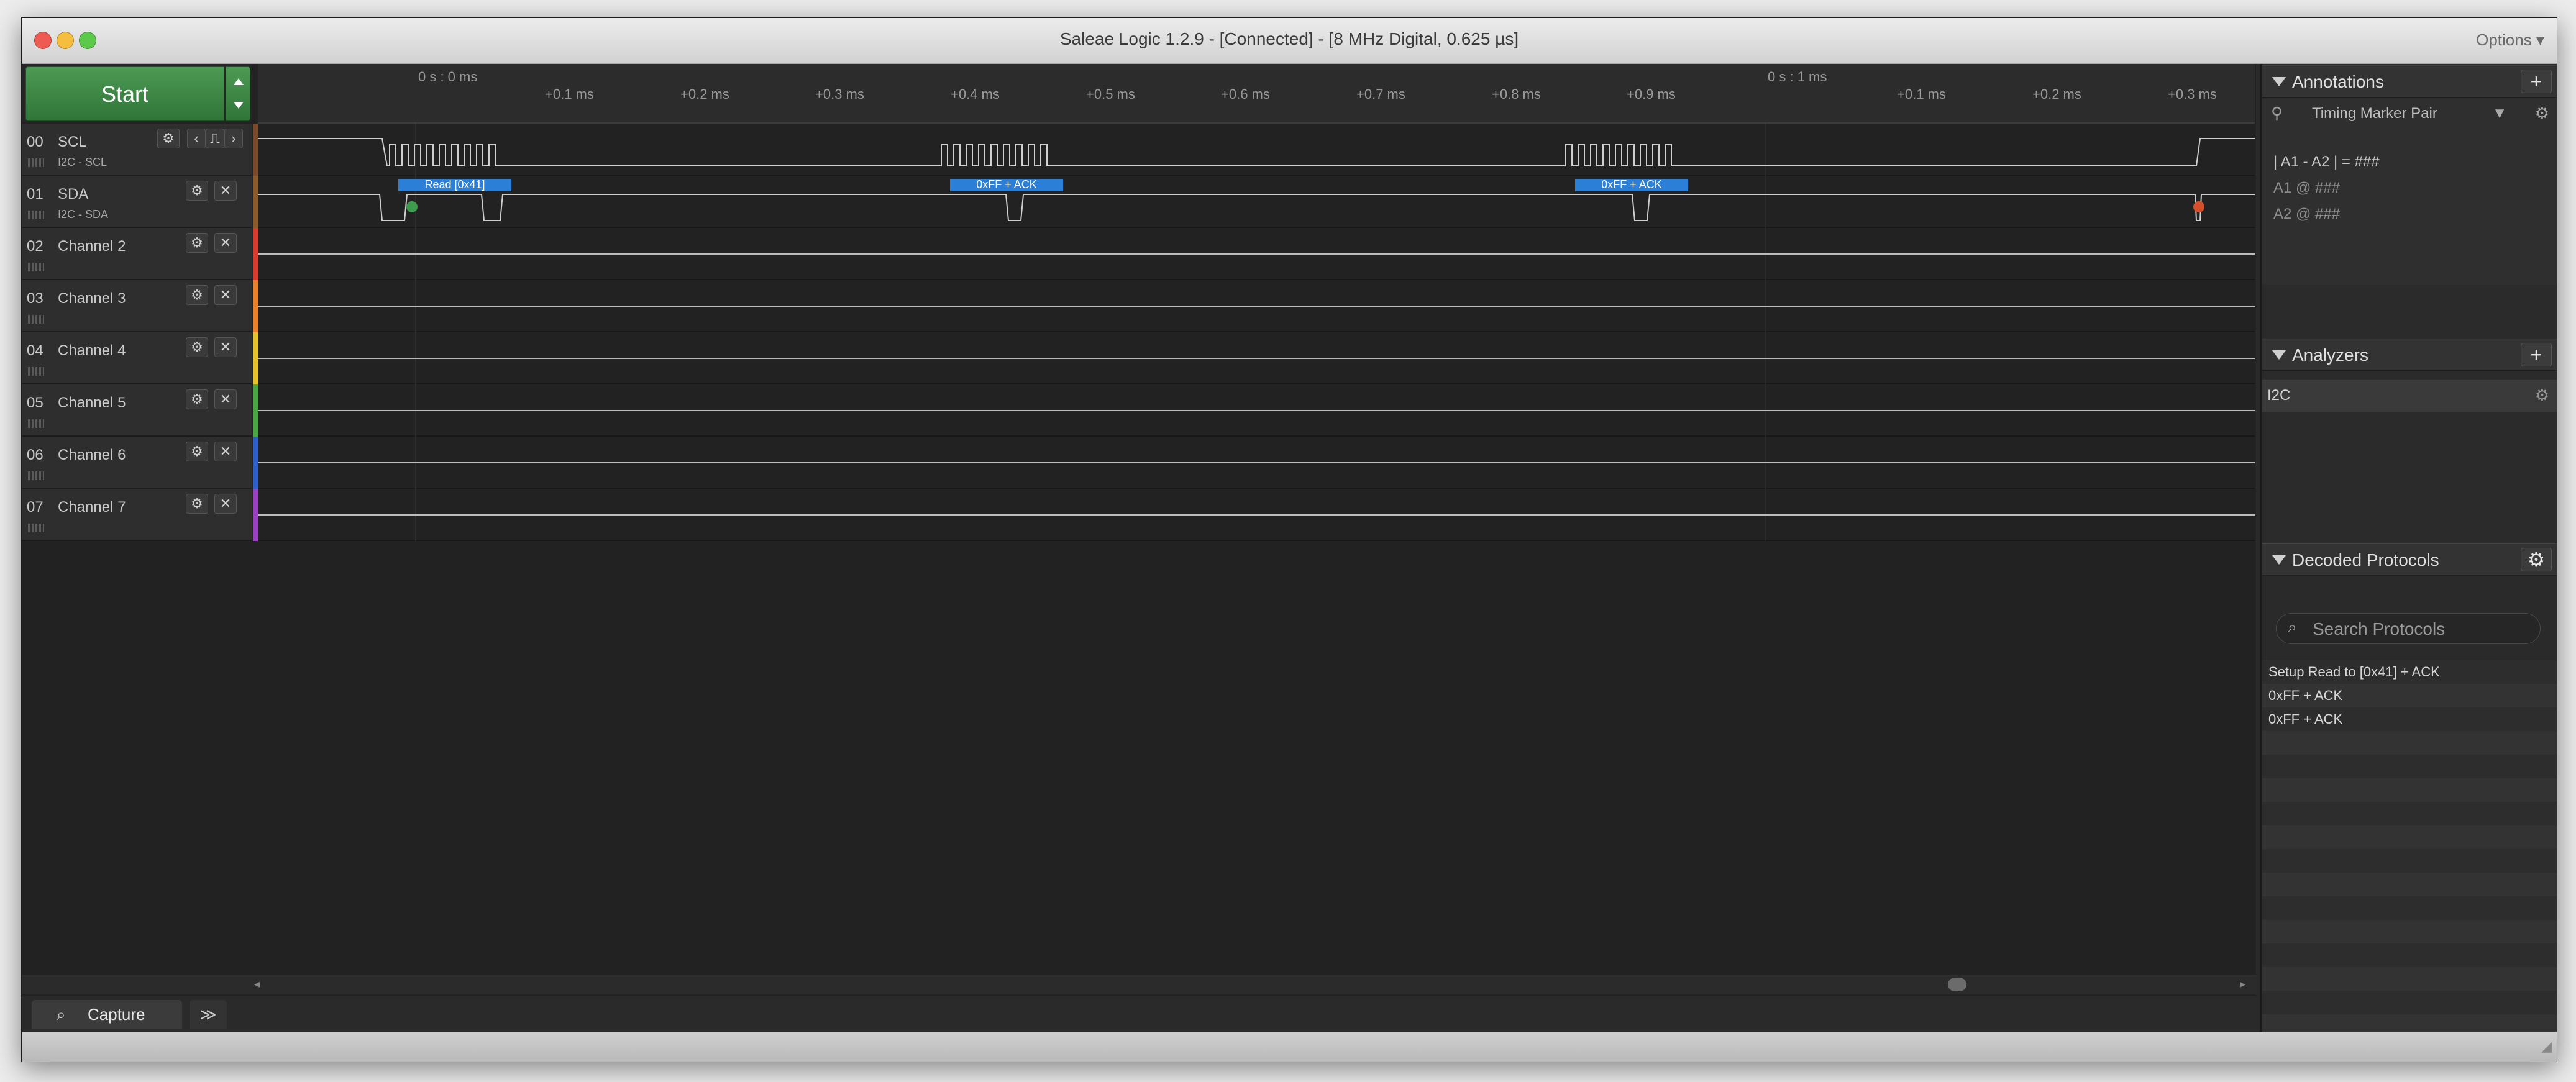 This screenshot has height=1082, width=2576. I want to click on channel-row-7: 07 Channel 7 ⚙ ✕, so click(137, 515).